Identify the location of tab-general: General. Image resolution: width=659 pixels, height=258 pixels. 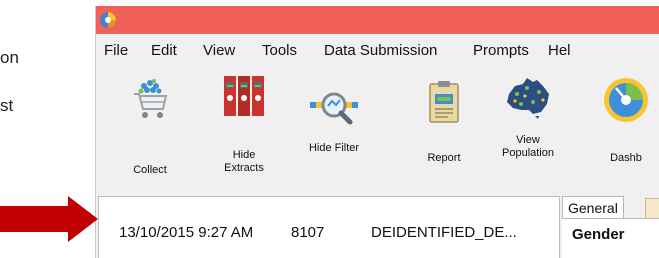
(593, 207).